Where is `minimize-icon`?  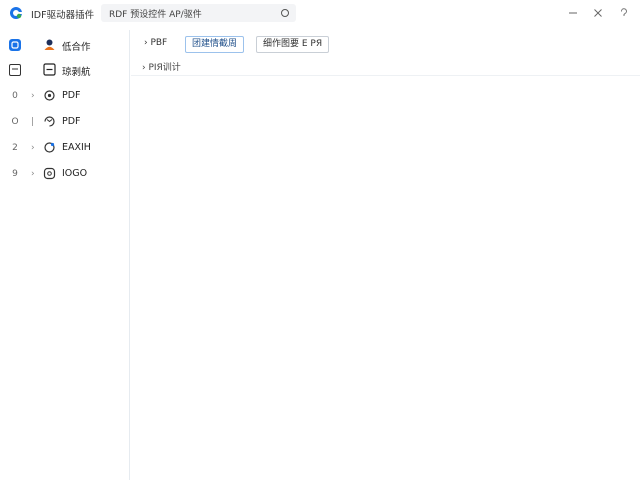 minimize-icon is located at coordinates (573, 13).